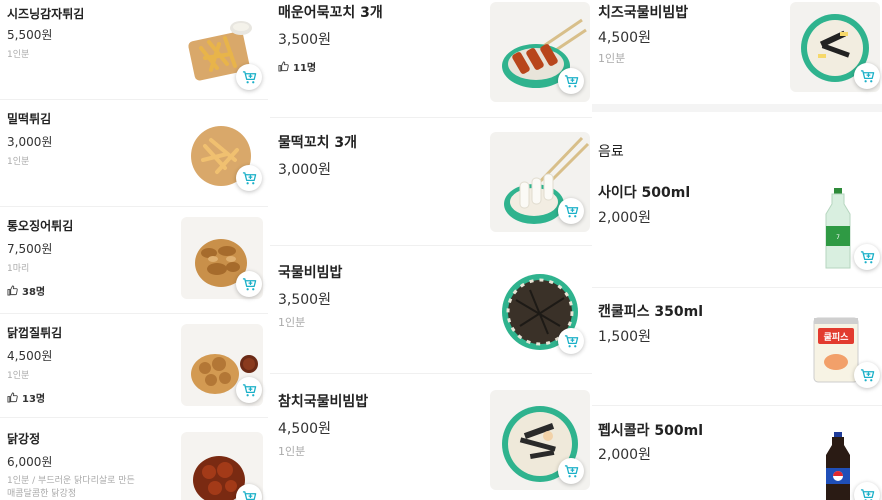  Describe the element at coordinates (737, 347) in the screenshot. I see `menu-item: 캔쿨피스 350ml 1,500원 쿨피스` at that location.